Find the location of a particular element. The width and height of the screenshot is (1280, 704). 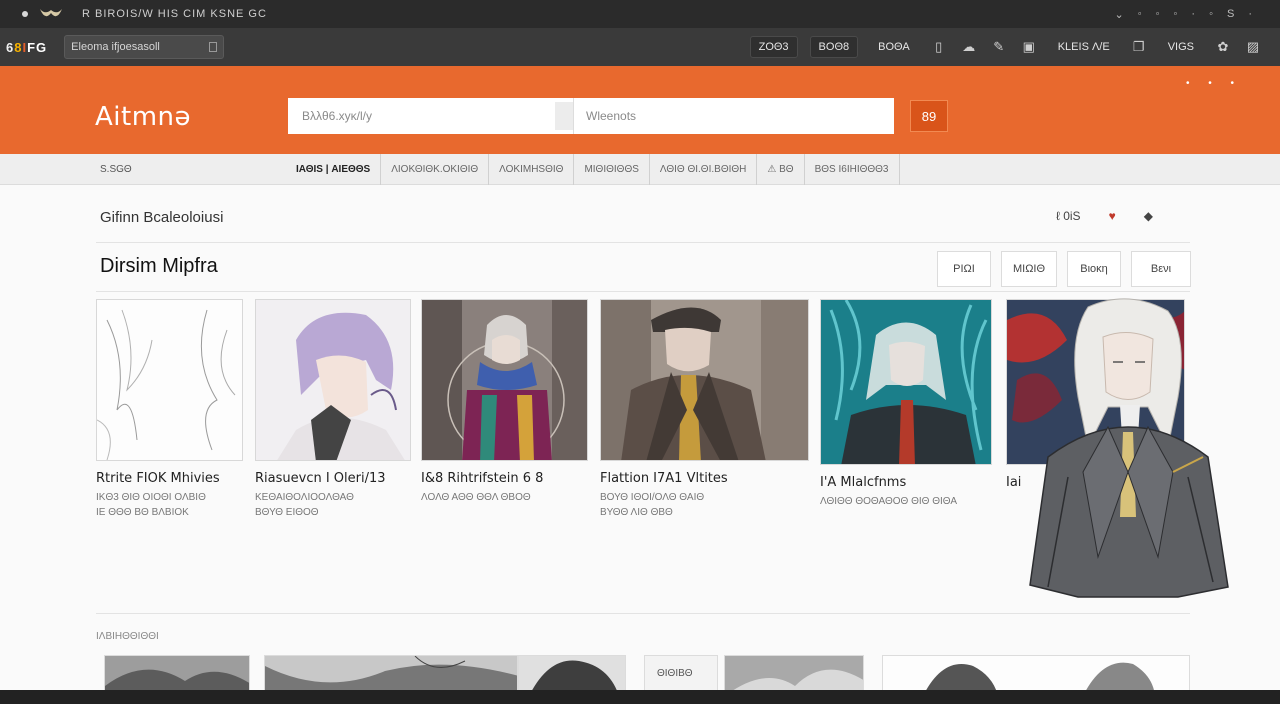

filter-button: Βενι is located at coordinates (1161, 269).